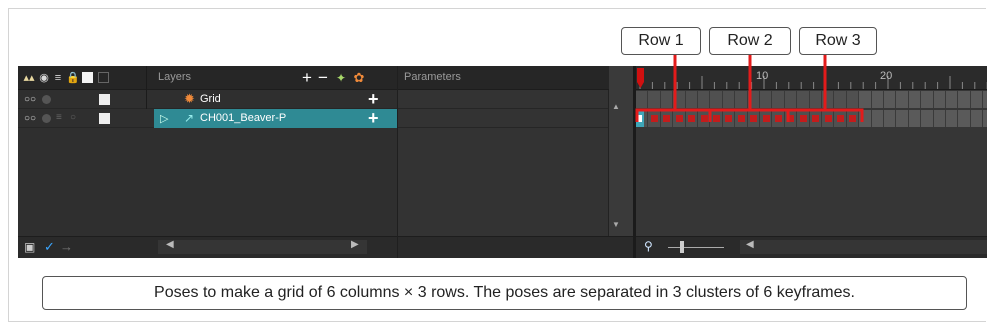 This screenshot has width=987, height=329. I want to click on lock-icon: ○, so click(73, 117).